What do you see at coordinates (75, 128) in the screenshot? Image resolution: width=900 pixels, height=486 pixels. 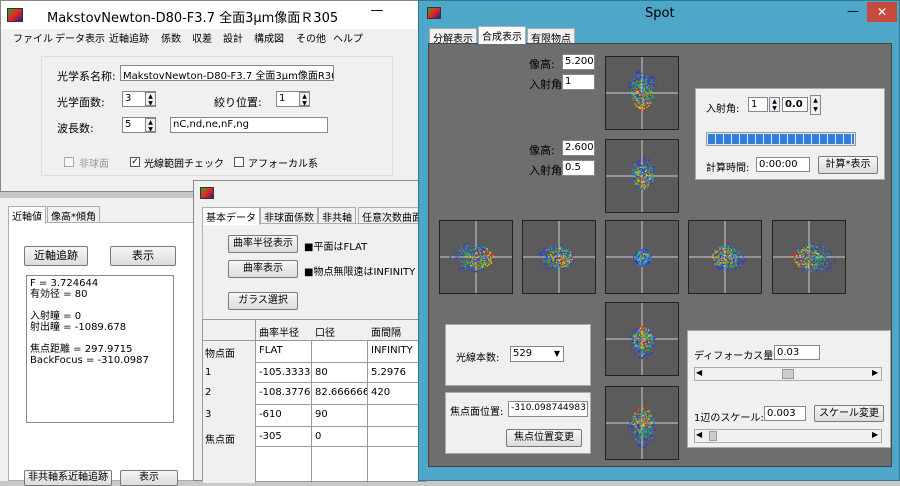 I see `wavelength-label: 波長数:` at bounding box center [75, 128].